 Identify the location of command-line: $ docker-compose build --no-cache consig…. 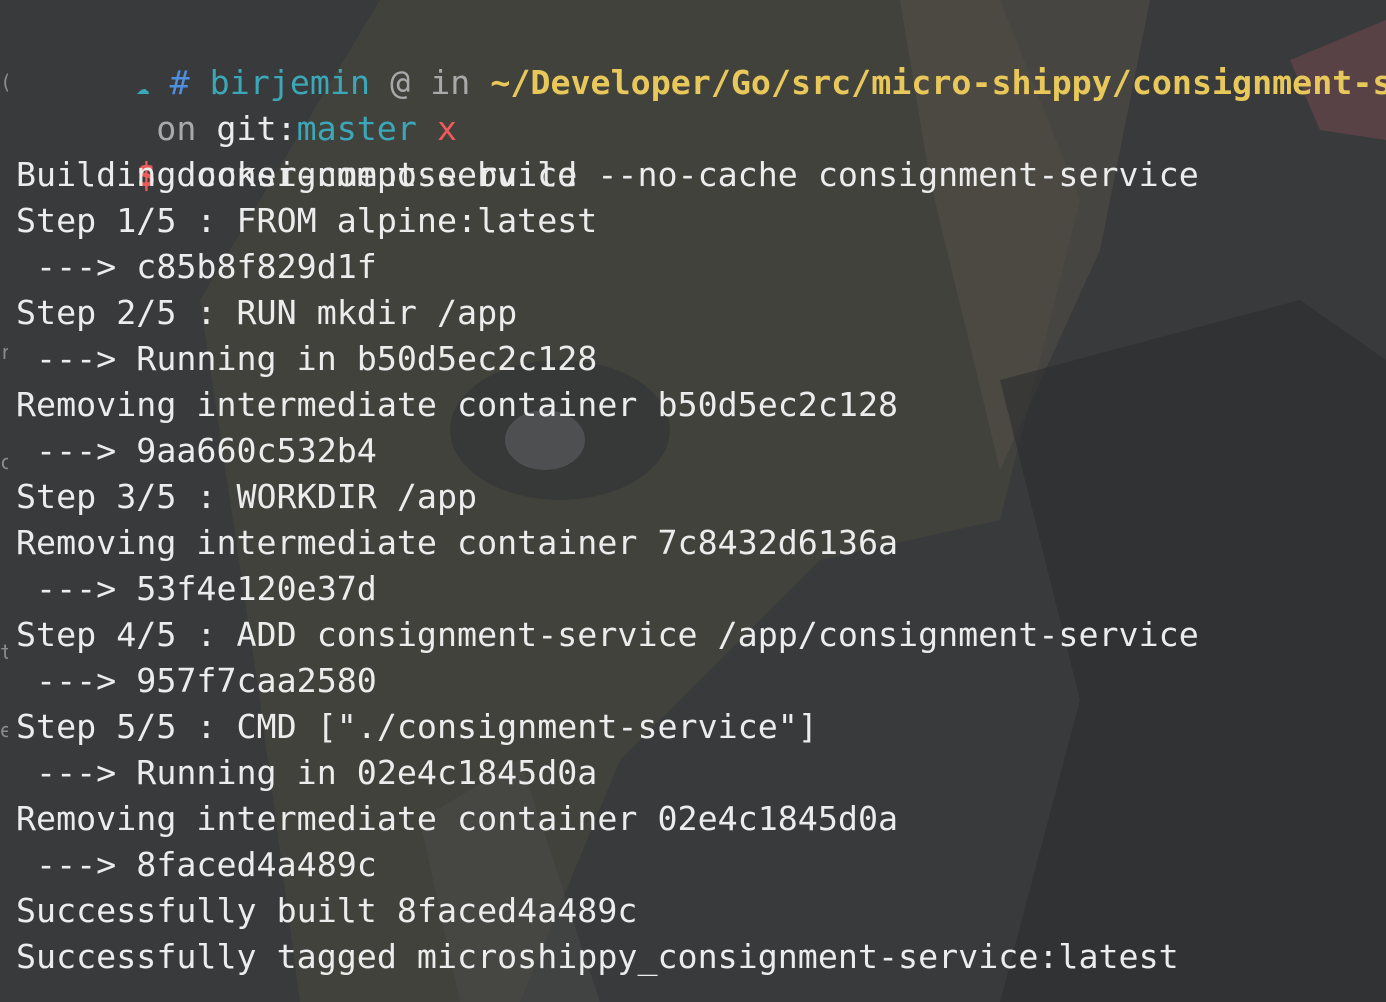
(607, 150).